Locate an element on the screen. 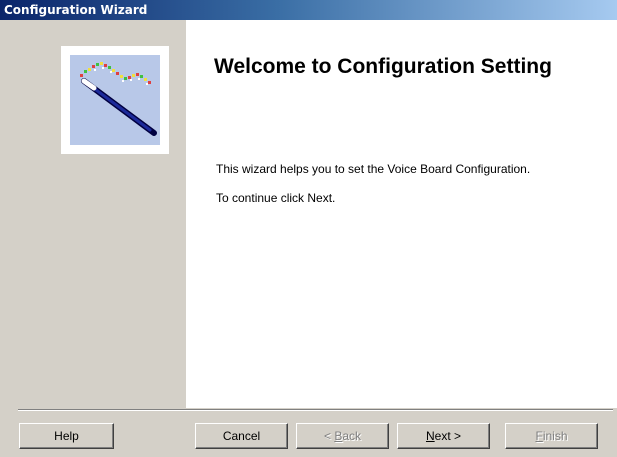 This screenshot has height=457, width=617. cancel-button-label: Cancel is located at coordinates (241, 435).